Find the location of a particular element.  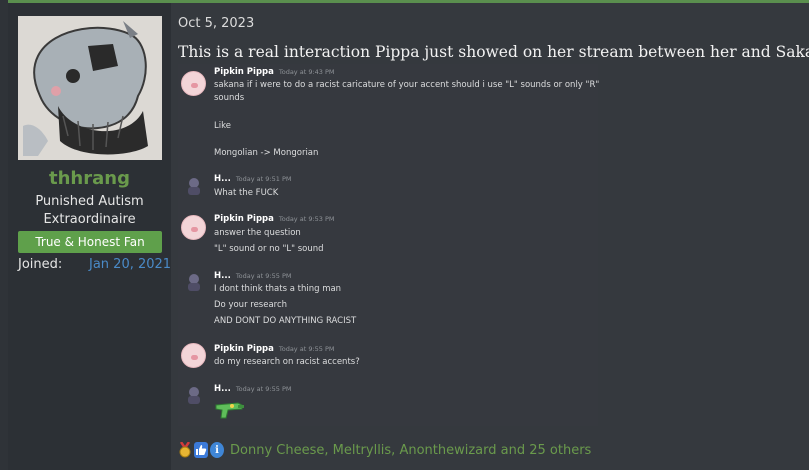

message-time: Today at 9:43 PM is located at coordinates (306, 72).